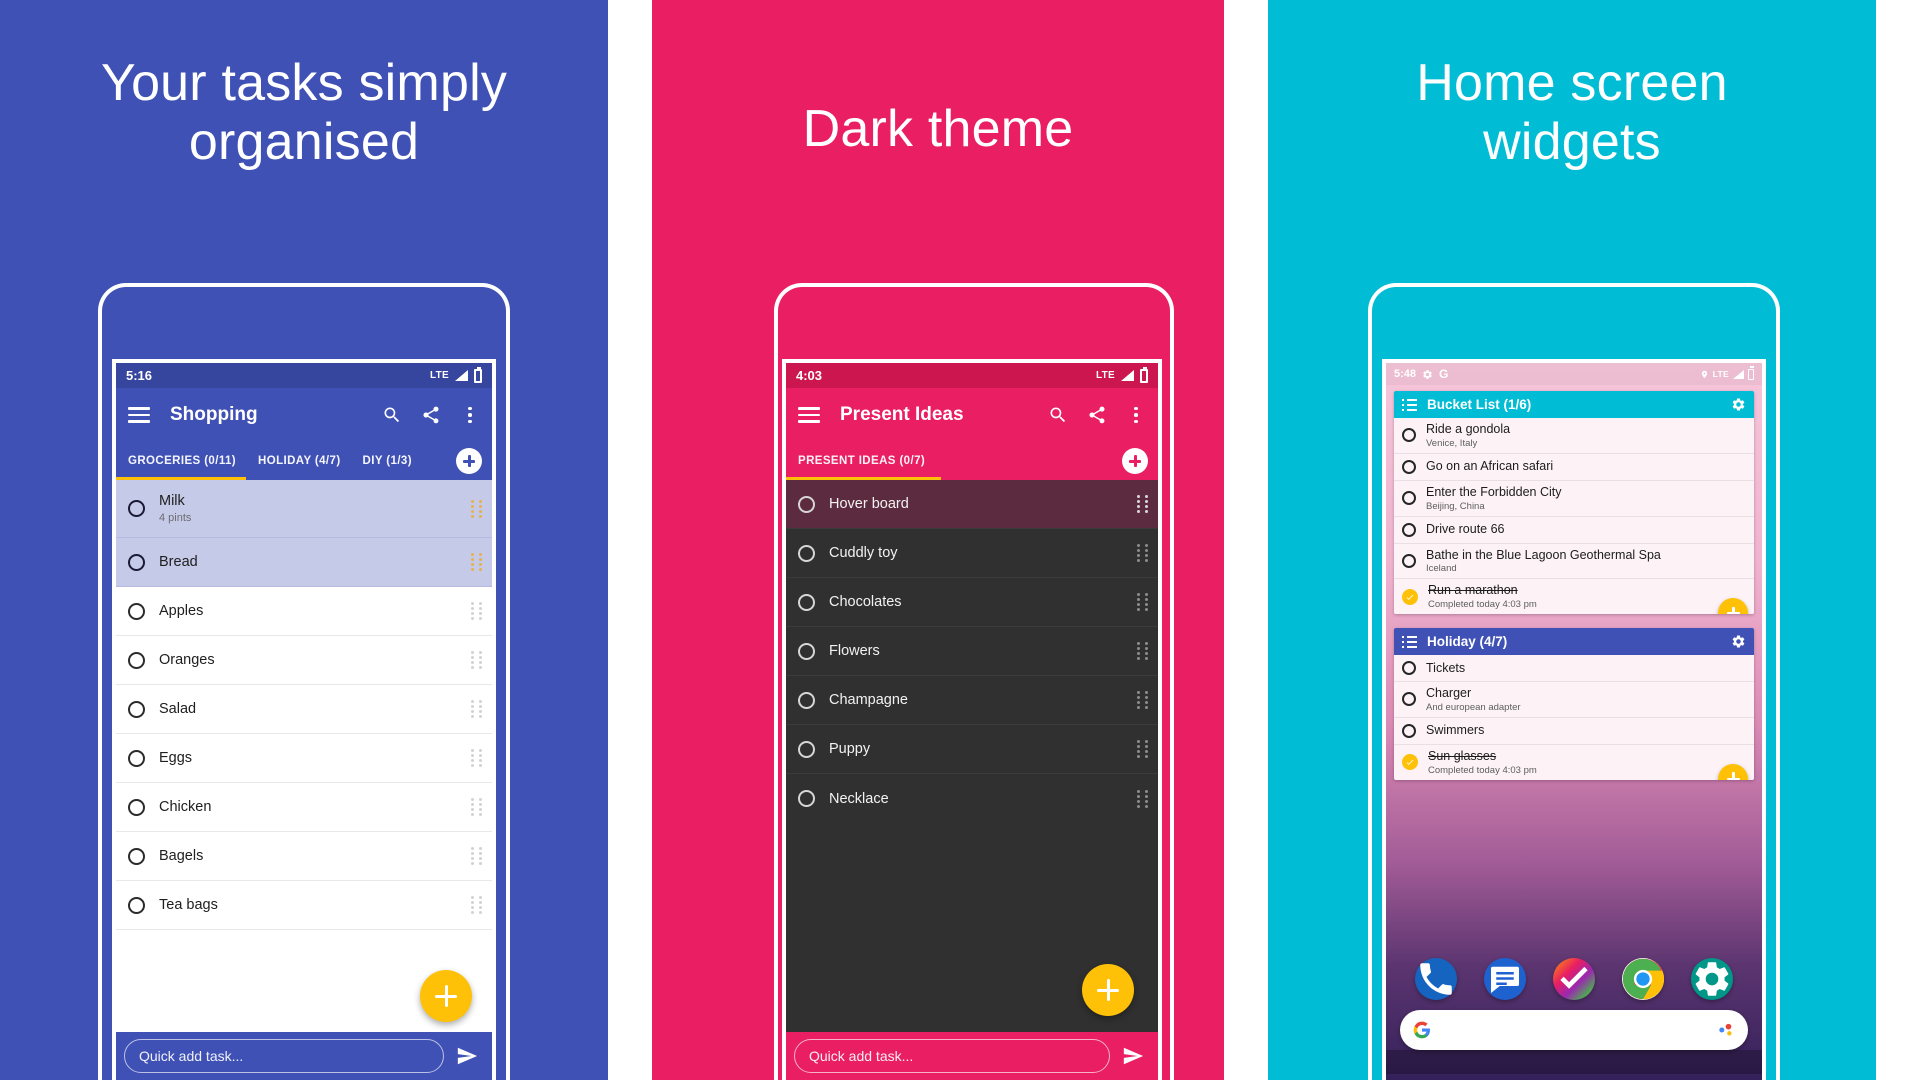 This screenshot has height=1080, width=1920. What do you see at coordinates (1642, 979) in the screenshot?
I see `chrome-icon` at bounding box center [1642, 979].